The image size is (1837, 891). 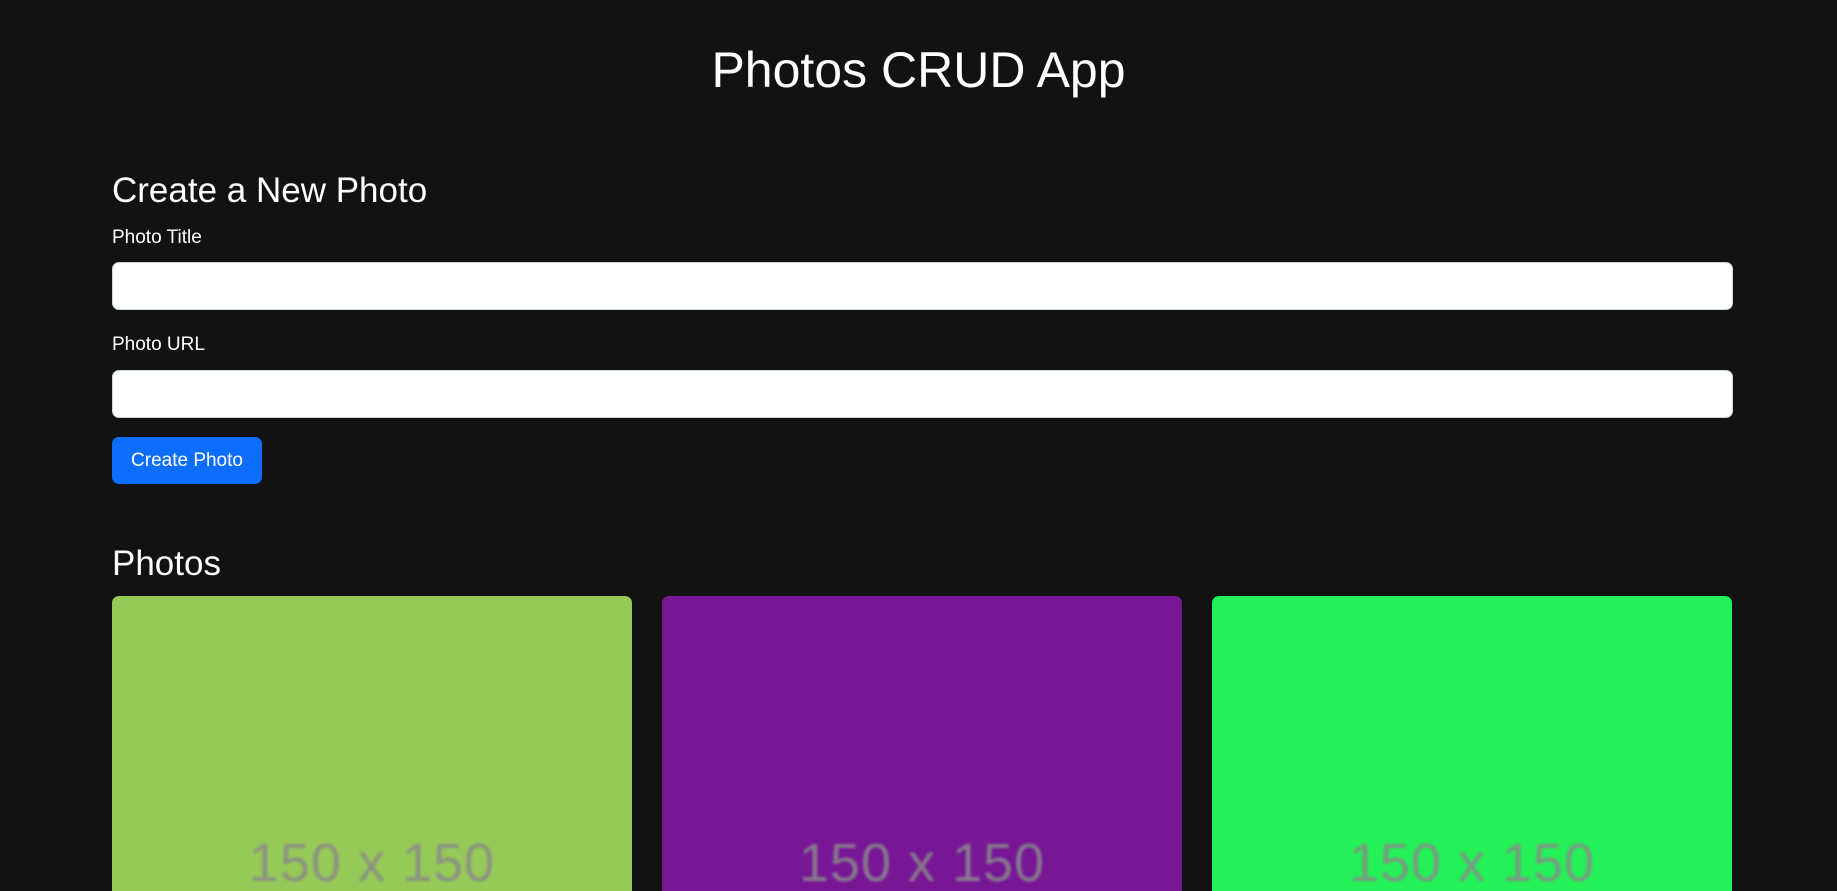 I want to click on photo-title-label: Photo Title, so click(x=157, y=237).